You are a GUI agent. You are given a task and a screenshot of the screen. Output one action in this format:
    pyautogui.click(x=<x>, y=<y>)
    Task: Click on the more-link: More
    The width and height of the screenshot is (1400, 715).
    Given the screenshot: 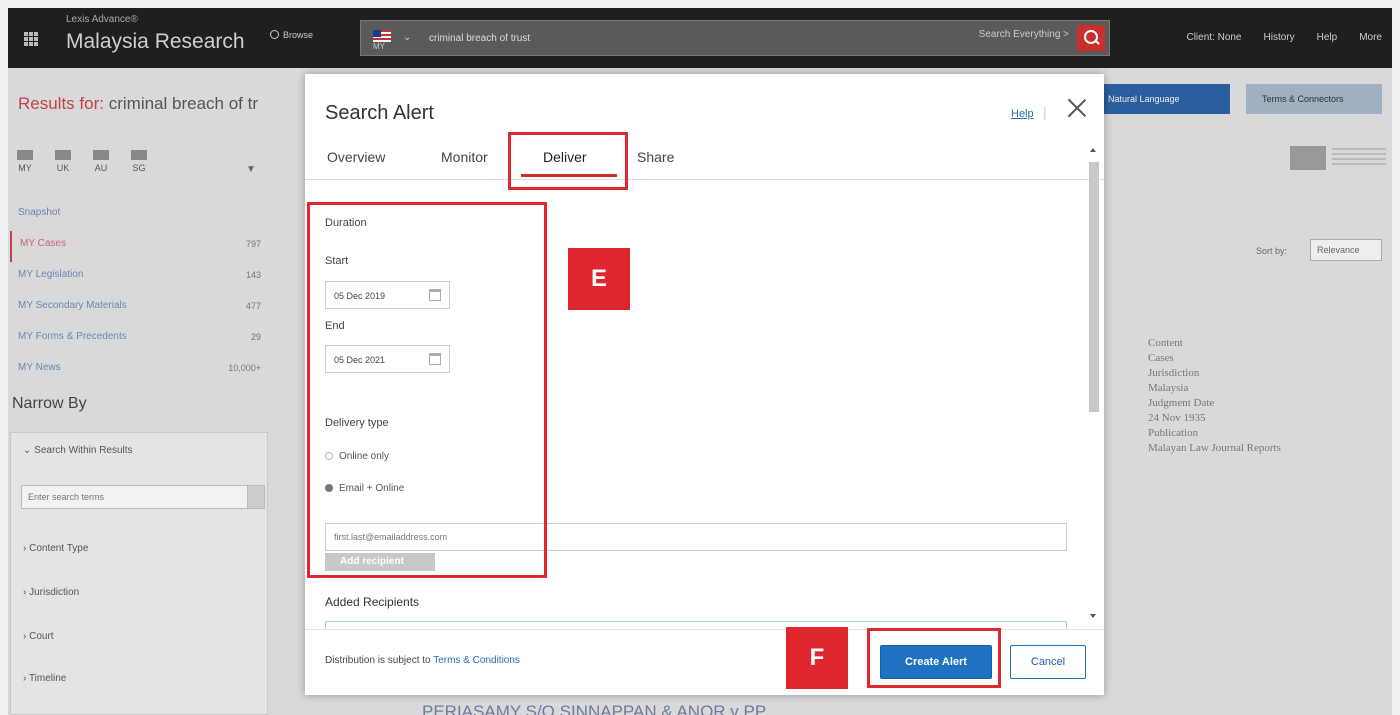 What is the action you would take?
    pyautogui.click(x=1370, y=37)
    